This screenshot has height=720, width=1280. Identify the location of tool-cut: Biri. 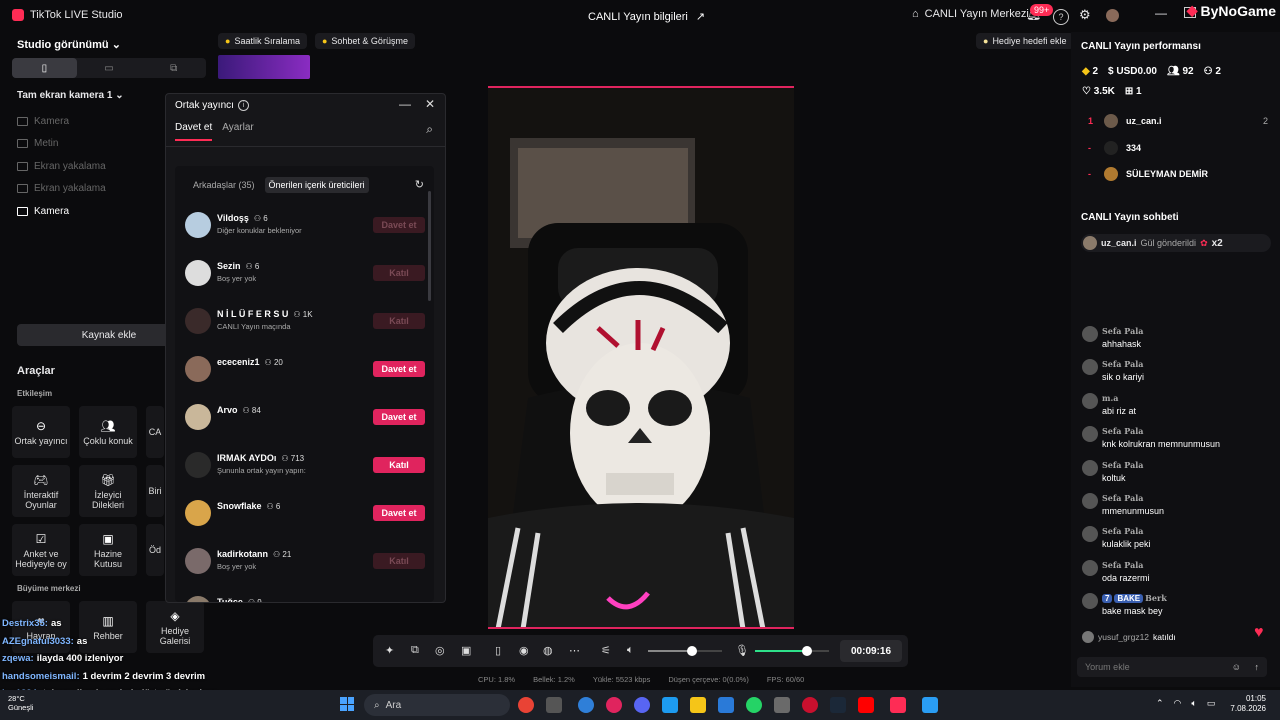
(155, 491).